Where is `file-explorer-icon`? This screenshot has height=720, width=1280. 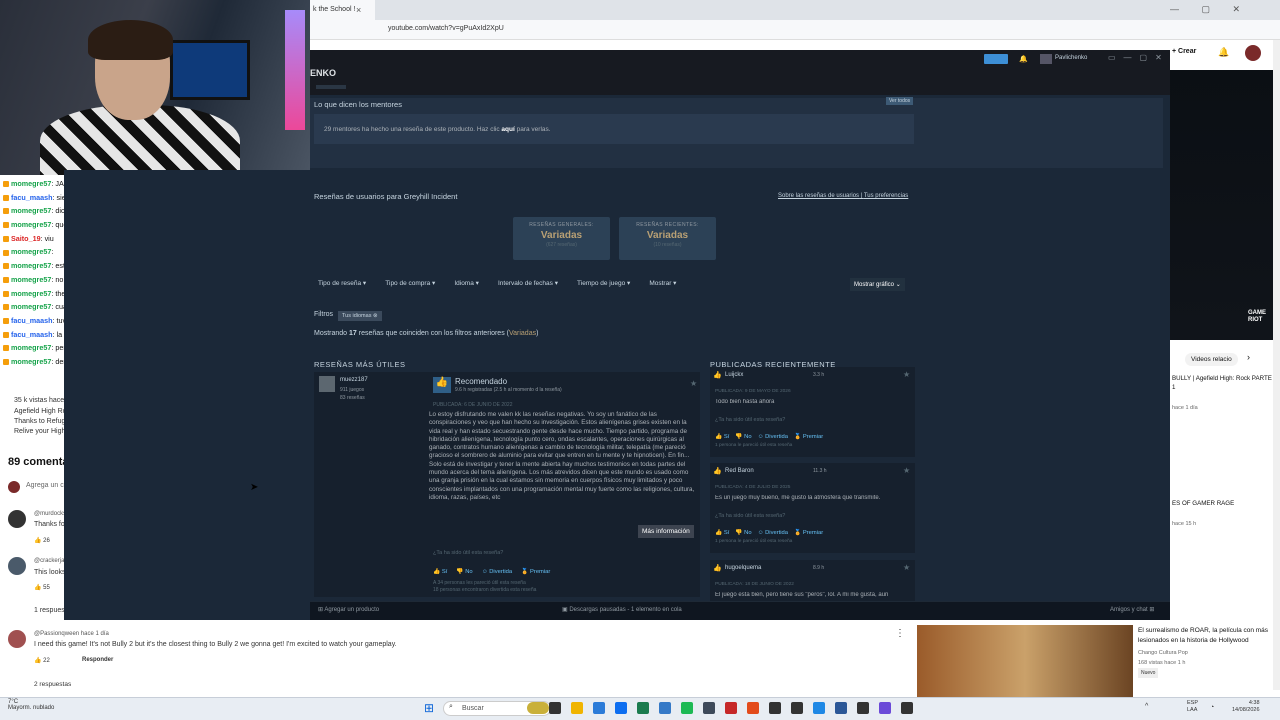
file-explorer-icon is located at coordinates (538, 708).